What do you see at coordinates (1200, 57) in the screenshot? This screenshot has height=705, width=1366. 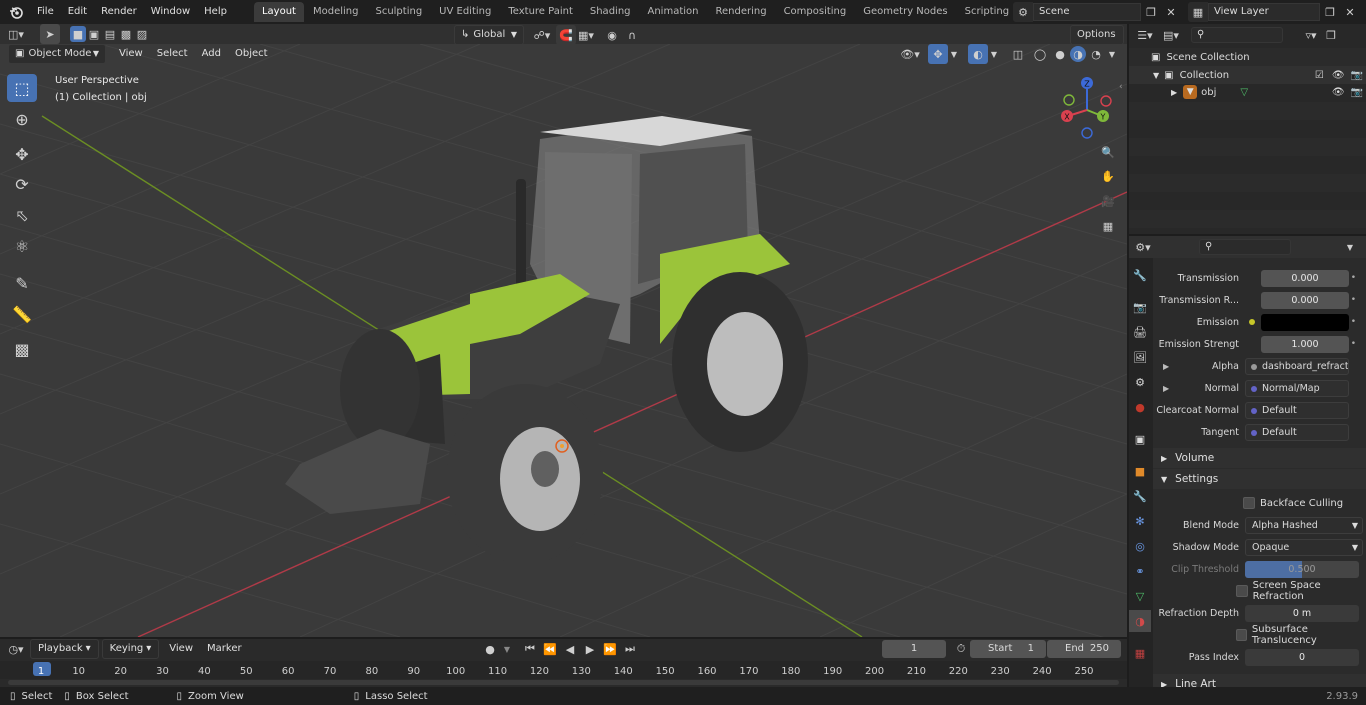 I see `scene-collection-row: ▣ Scene Collection` at bounding box center [1200, 57].